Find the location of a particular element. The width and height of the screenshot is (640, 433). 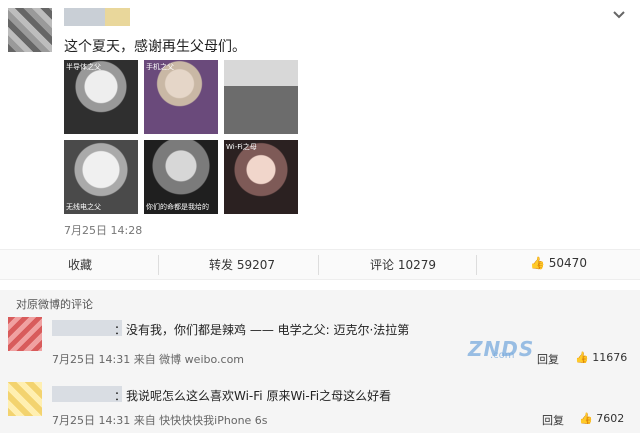

photo-4: 无线电之父 is located at coordinates (101, 177).